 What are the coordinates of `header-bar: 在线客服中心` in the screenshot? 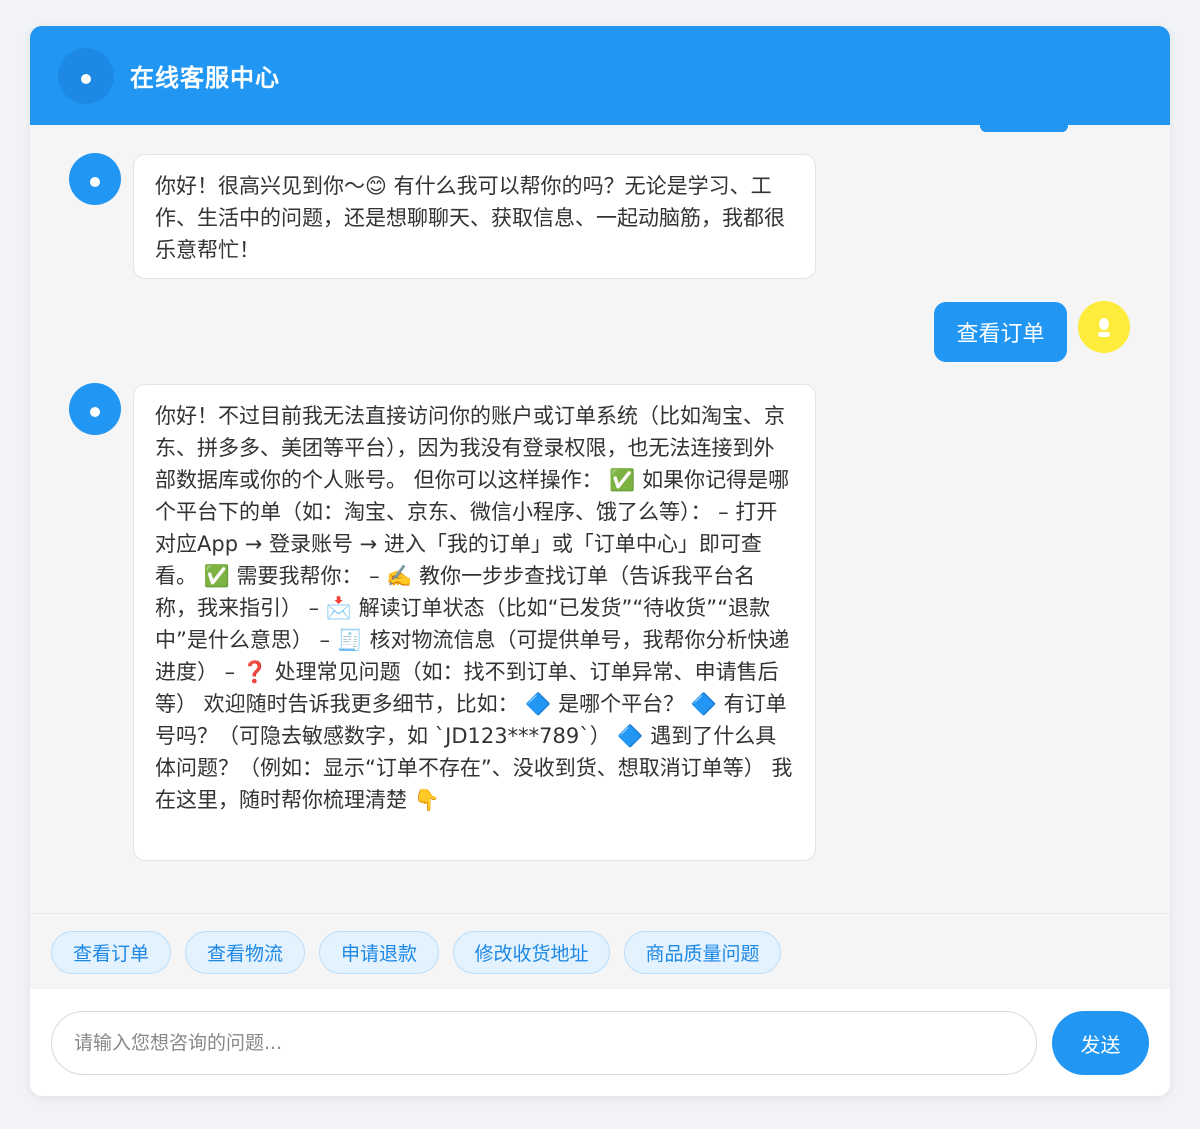 It's located at (600, 75).